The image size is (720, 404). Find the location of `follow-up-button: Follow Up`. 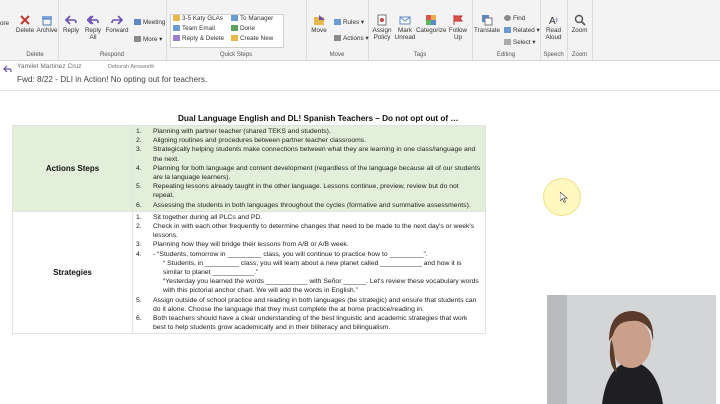

follow-up-button: Follow Up is located at coordinates (458, 27).